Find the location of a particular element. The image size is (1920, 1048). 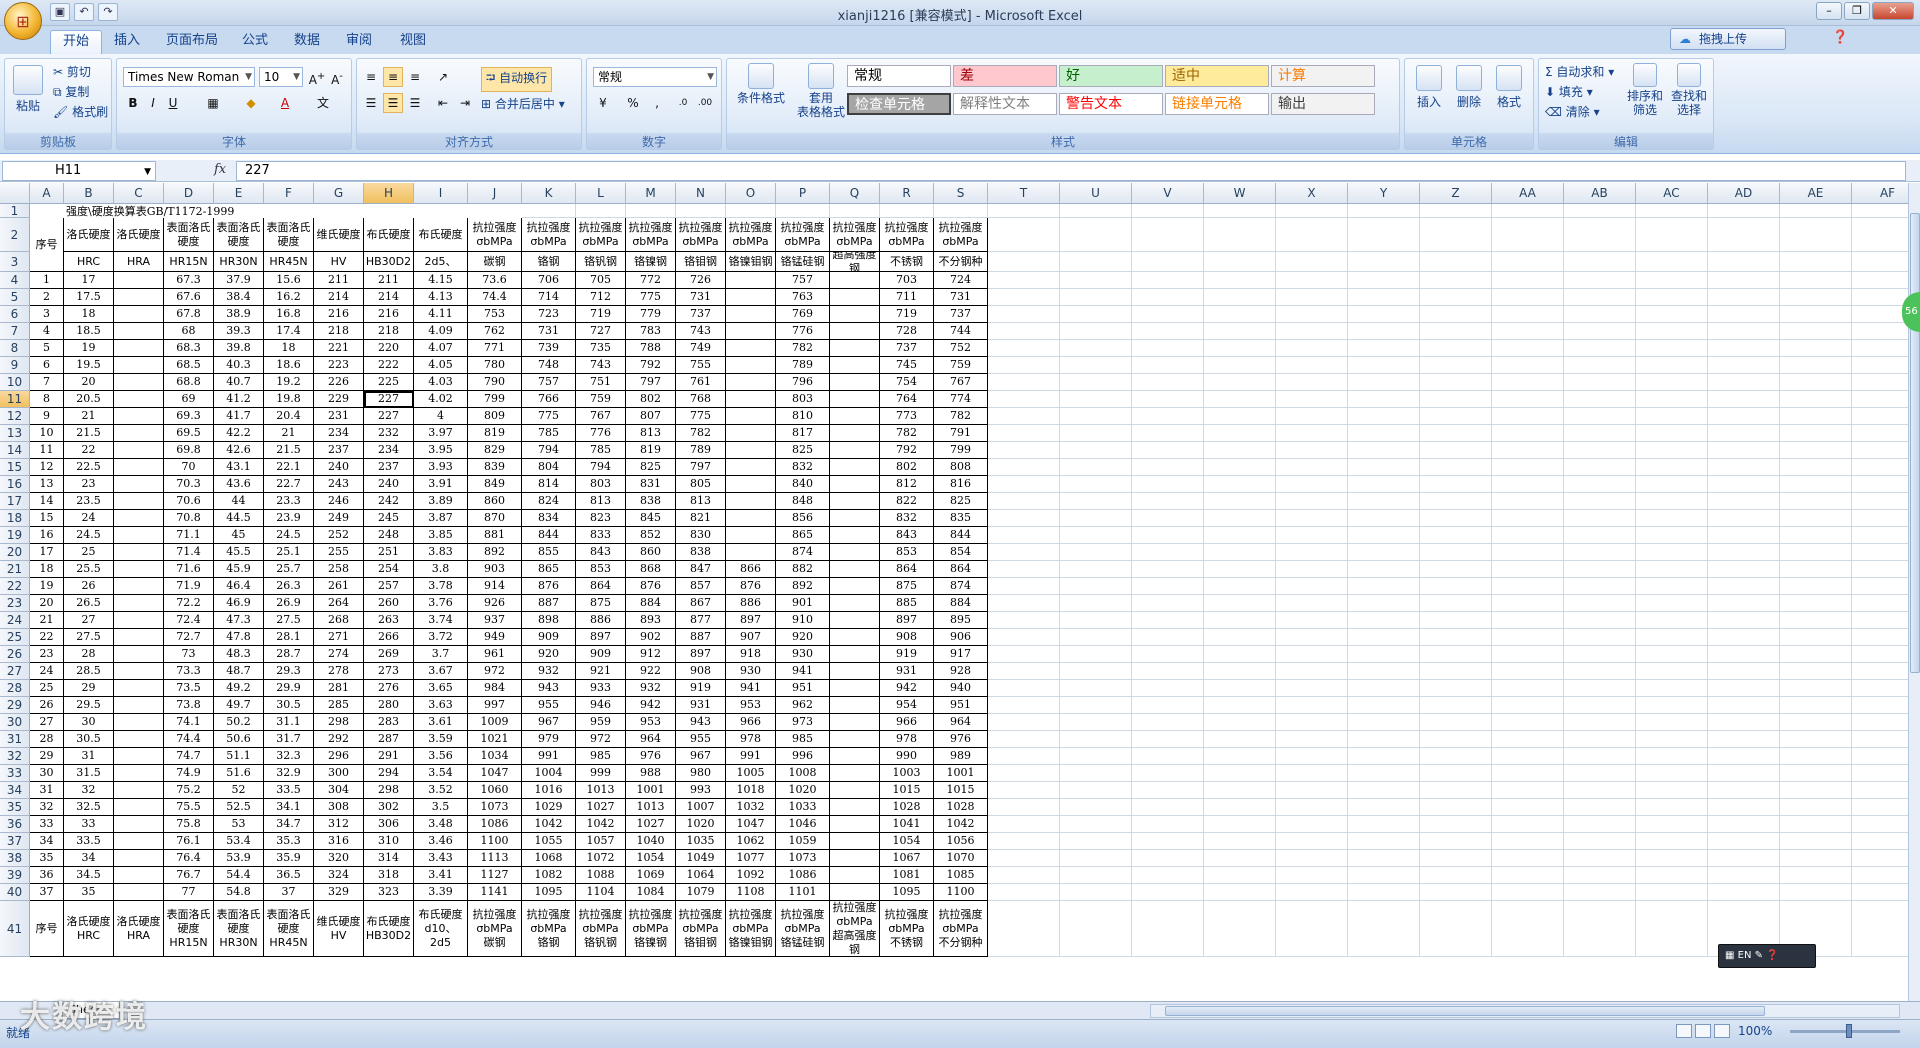

table-cell: 776 is located at coordinates (803, 331).